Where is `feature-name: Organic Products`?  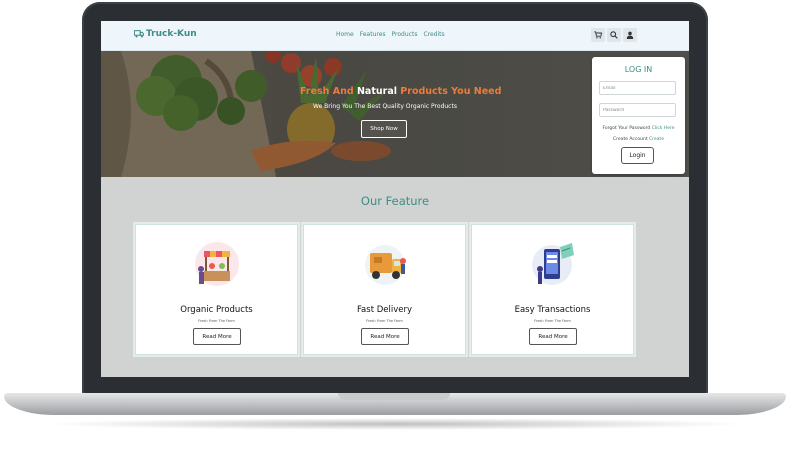
feature-name: Organic Products is located at coordinates (216, 310).